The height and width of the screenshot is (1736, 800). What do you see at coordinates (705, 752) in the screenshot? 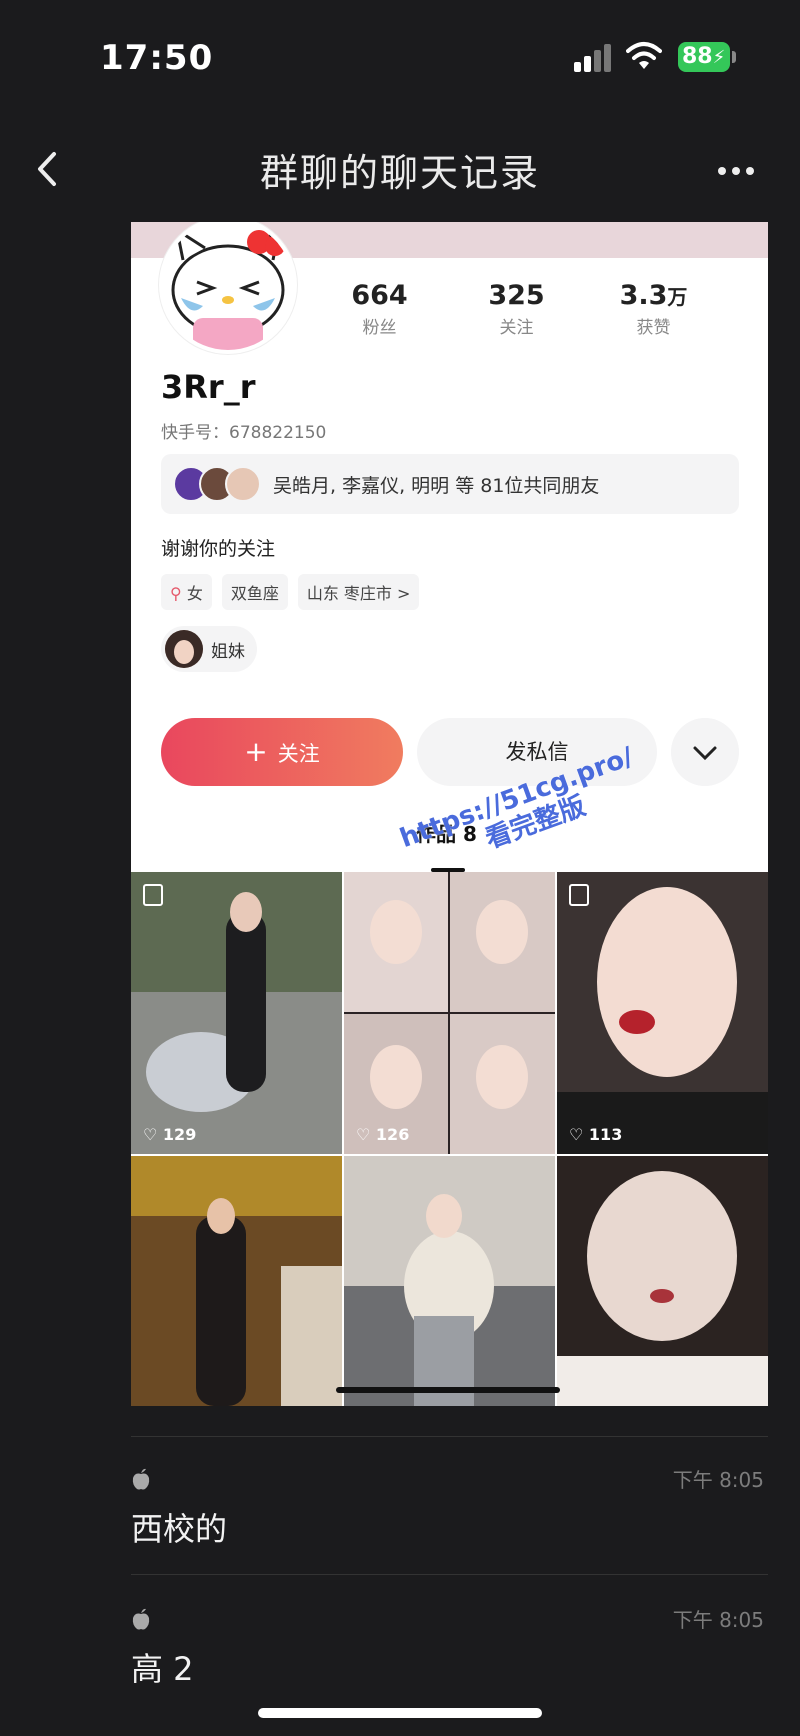
I see `chevron-down-icon` at bounding box center [705, 752].